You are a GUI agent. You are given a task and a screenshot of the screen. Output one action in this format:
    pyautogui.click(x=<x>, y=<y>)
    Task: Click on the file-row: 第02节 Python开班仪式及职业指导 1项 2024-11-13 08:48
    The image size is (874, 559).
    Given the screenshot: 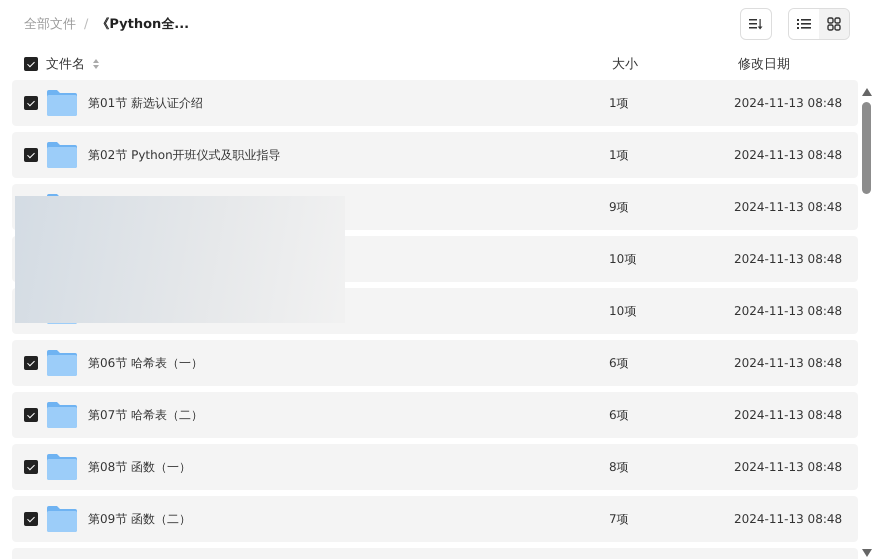 What is the action you would take?
    pyautogui.click(x=435, y=155)
    